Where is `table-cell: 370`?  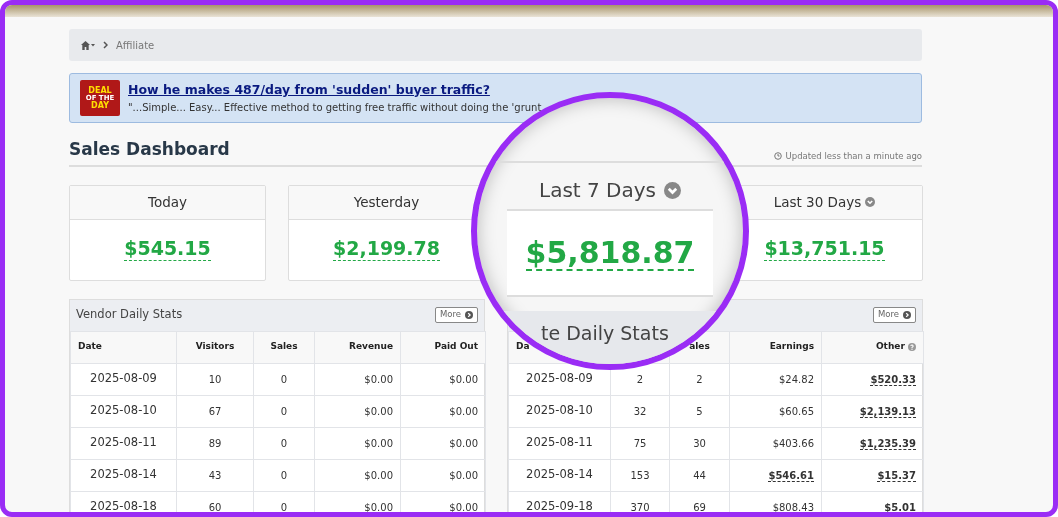 table-cell: 370 is located at coordinates (640, 506).